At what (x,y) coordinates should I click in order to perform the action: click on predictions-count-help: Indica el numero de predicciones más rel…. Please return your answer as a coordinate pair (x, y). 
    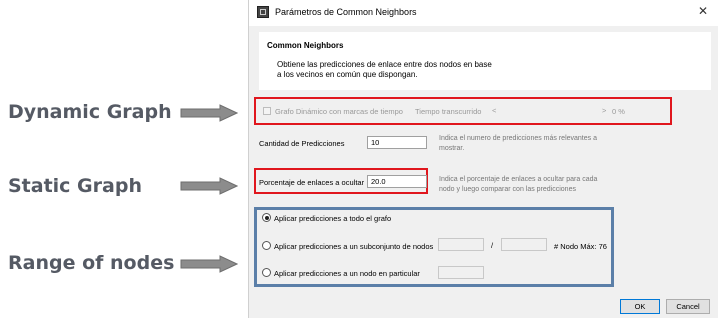
    Looking at the image, I should click on (518, 143).